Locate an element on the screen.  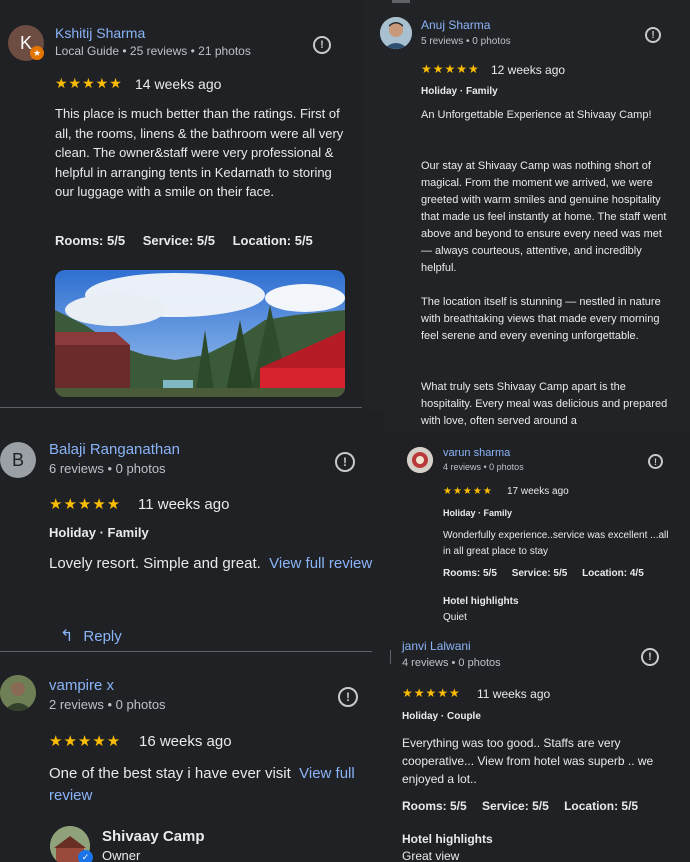
review-time: 16 weeks ago is located at coordinates (185, 741).